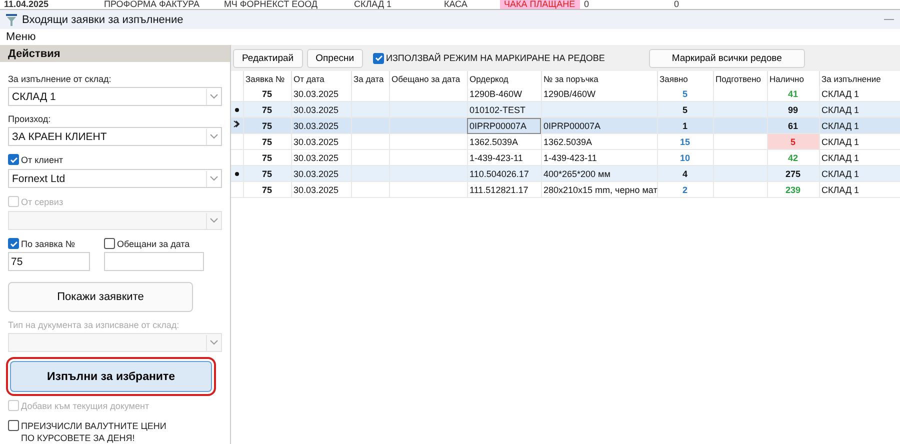  What do you see at coordinates (100, 297) in the screenshot?
I see `show-button: Покажи заявките` at bounding box center [100, 297].